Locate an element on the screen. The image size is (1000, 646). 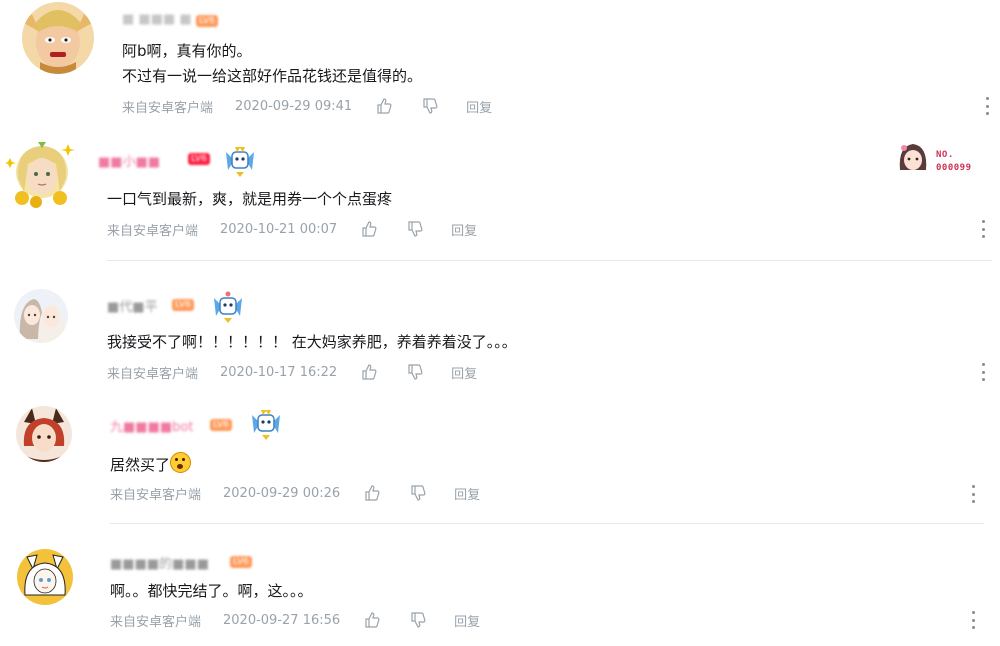
comment-meta: 来自安卓客户端 2020-09-29 00:26 回复 is located at coordinates (295, 493).